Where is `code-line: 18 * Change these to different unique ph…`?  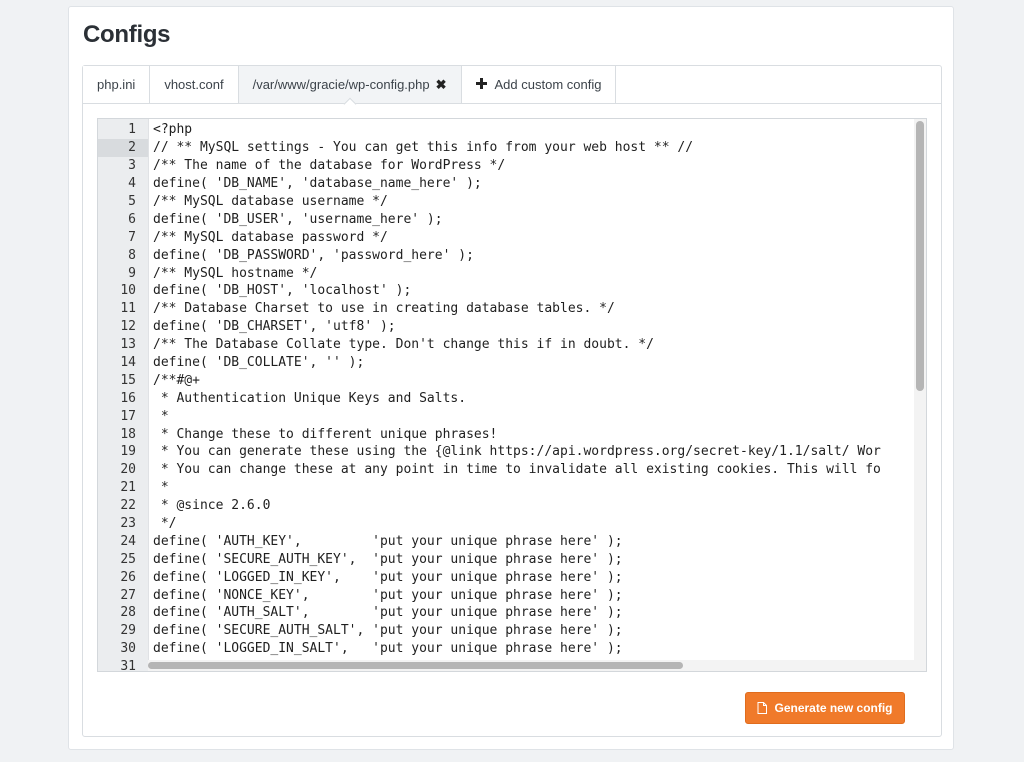 code-line: 18 * Change these to different unique ph… is located at coordinates (507, 434).